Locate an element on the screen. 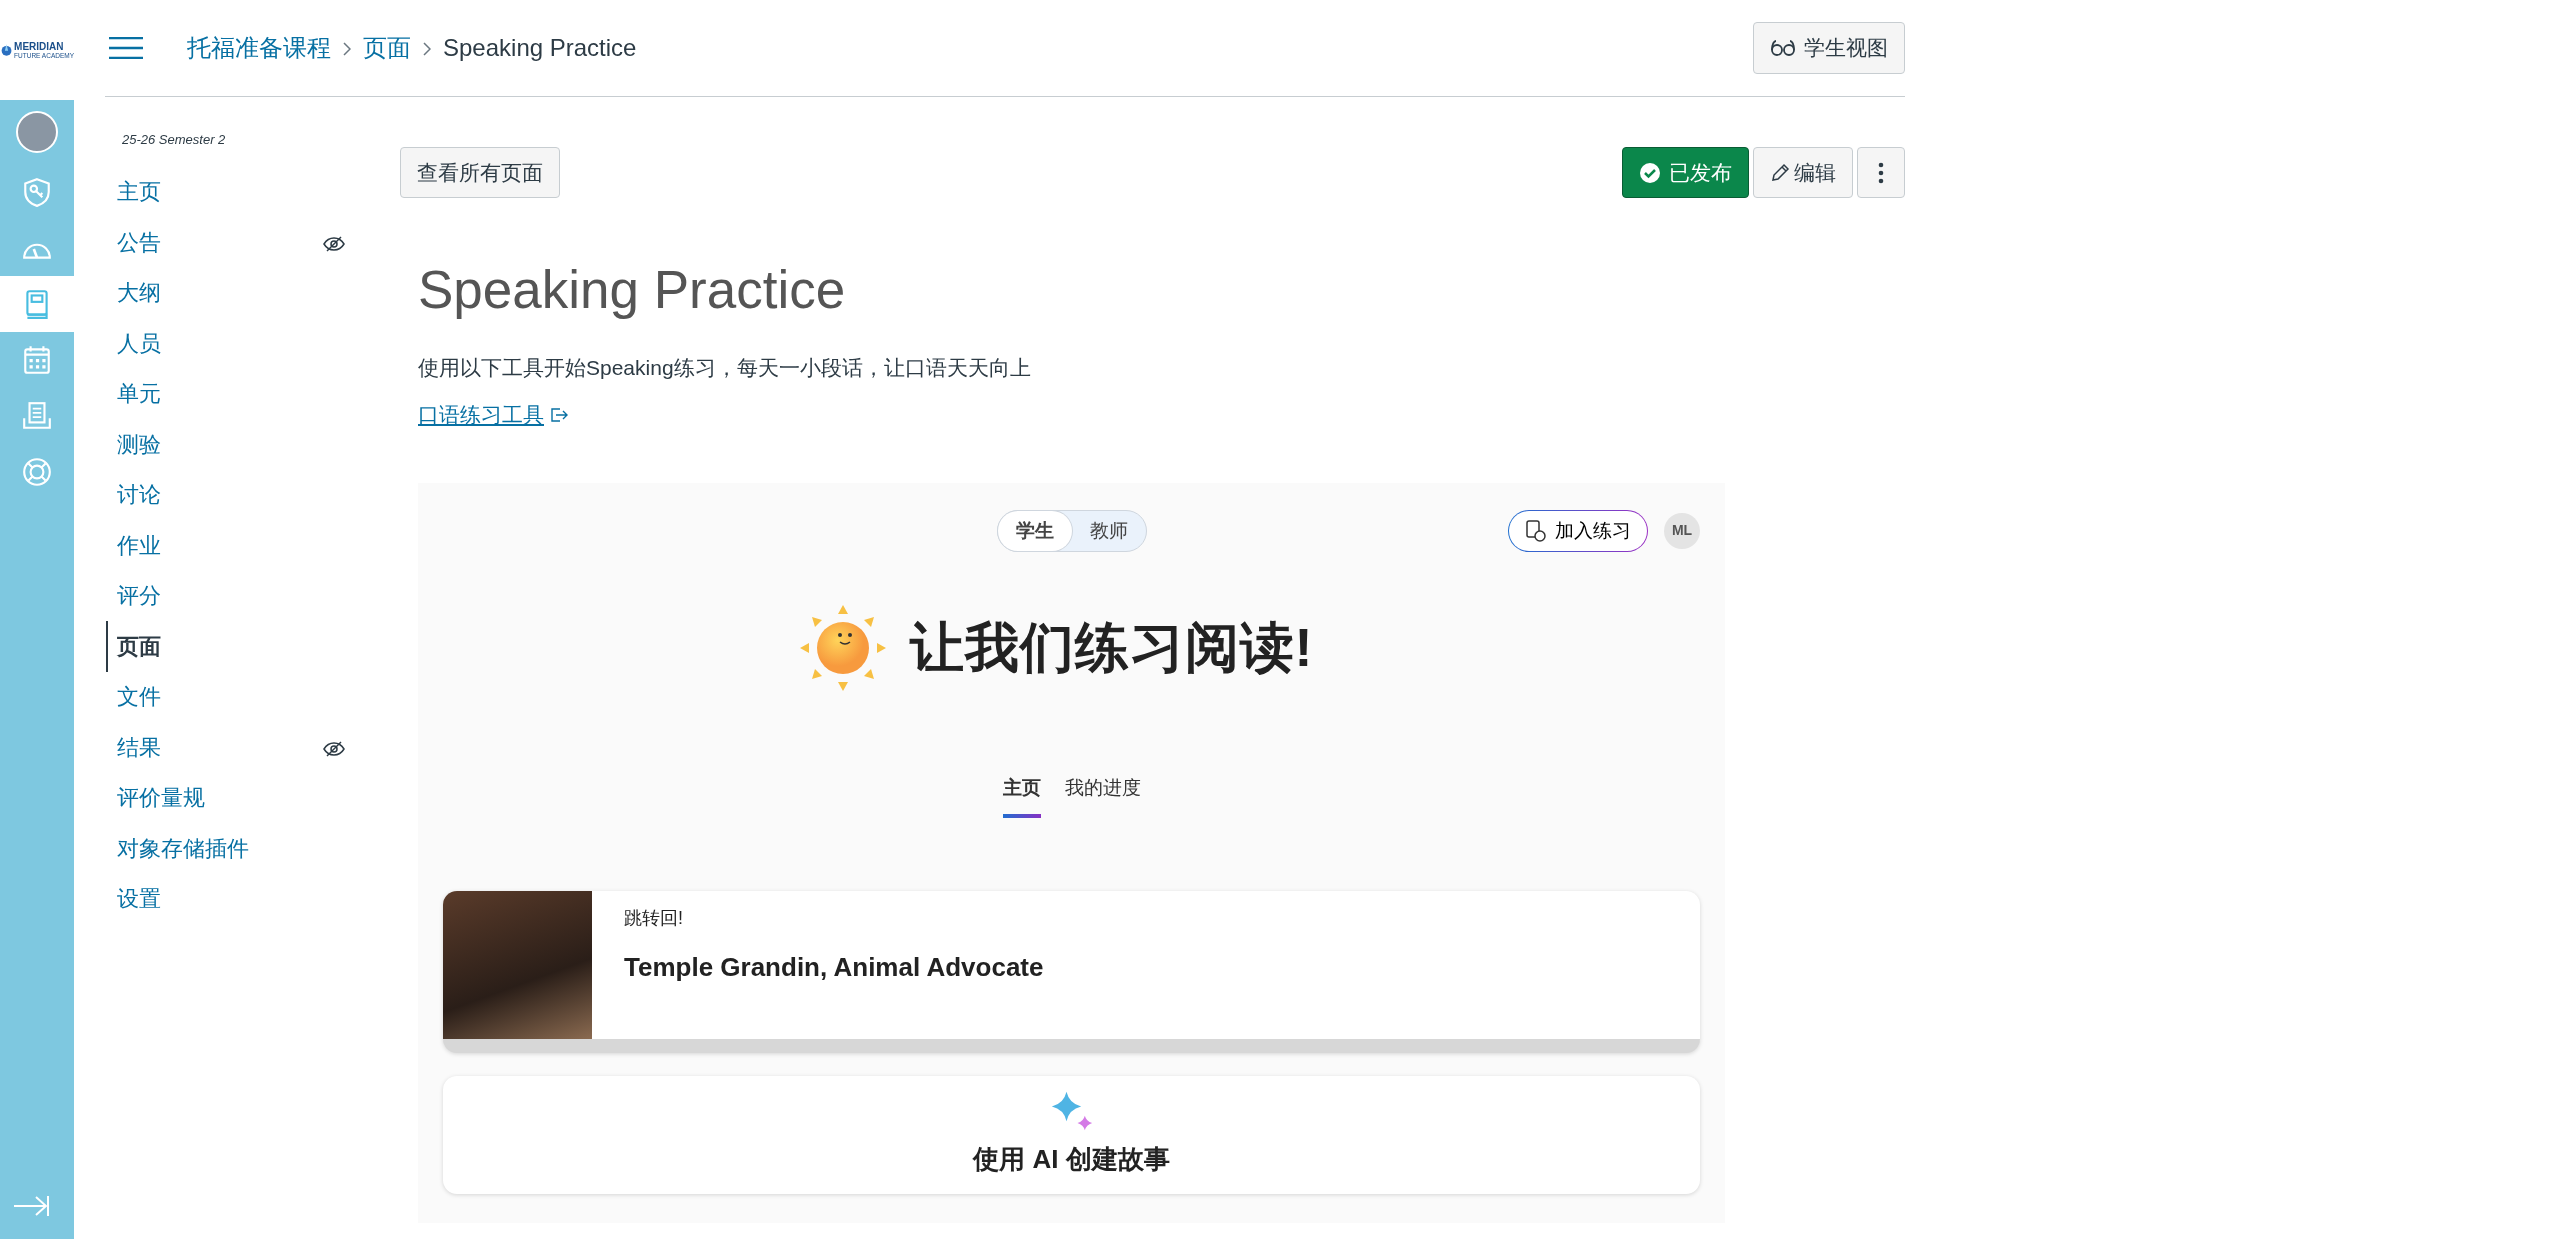 Image resolution: width=2559 pixels, height=1239 pixels. edit-button: 编辑 is located at coordinates (1803, 173).